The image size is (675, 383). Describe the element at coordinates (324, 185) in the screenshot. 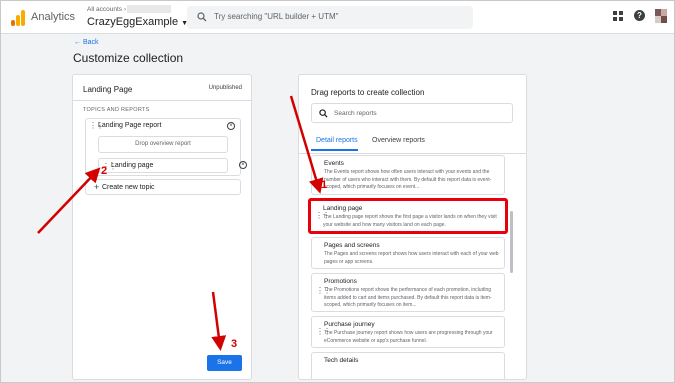

I see `annotation-label-1: 1` at that location.